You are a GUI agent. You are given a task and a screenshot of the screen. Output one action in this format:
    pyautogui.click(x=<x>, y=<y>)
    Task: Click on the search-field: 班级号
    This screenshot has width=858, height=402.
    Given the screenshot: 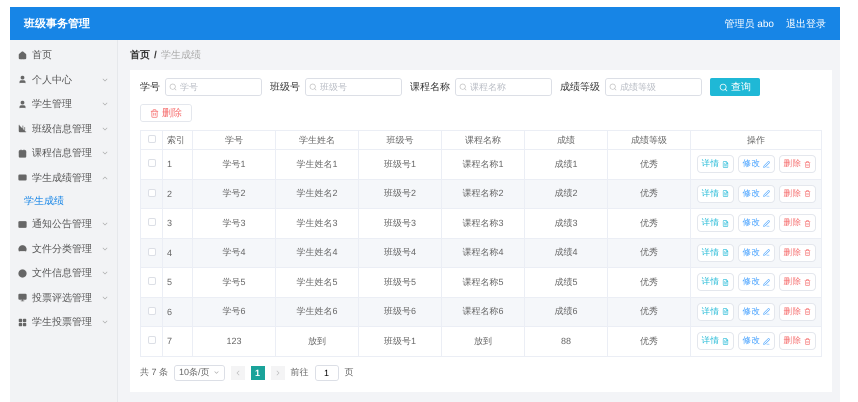 What is the action you would take?
    pyautogui.click(x=353, y=87)
    